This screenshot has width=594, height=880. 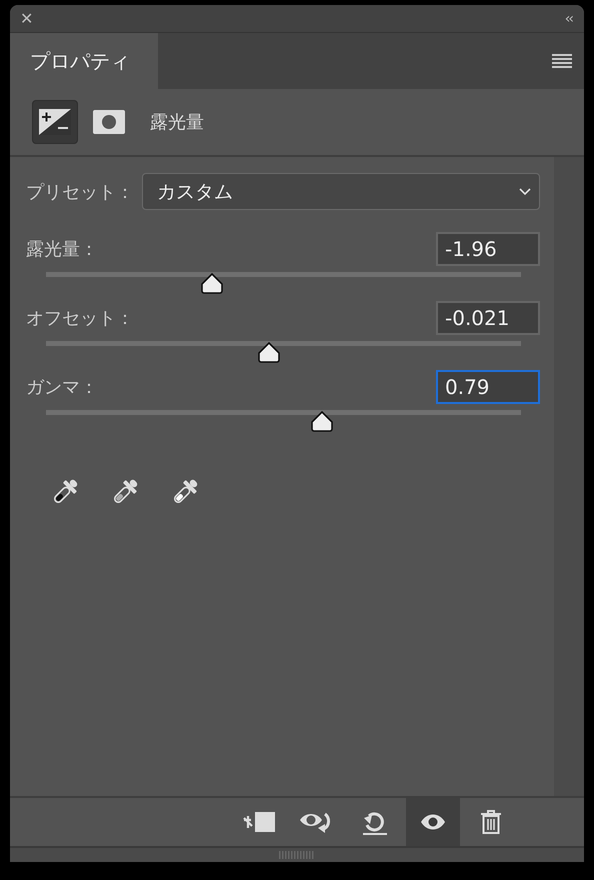 What do you see at coordinates (341, 191) in the screenshot?
I see `preset-dropdown: カスタム` at bounding box center [341, 191].